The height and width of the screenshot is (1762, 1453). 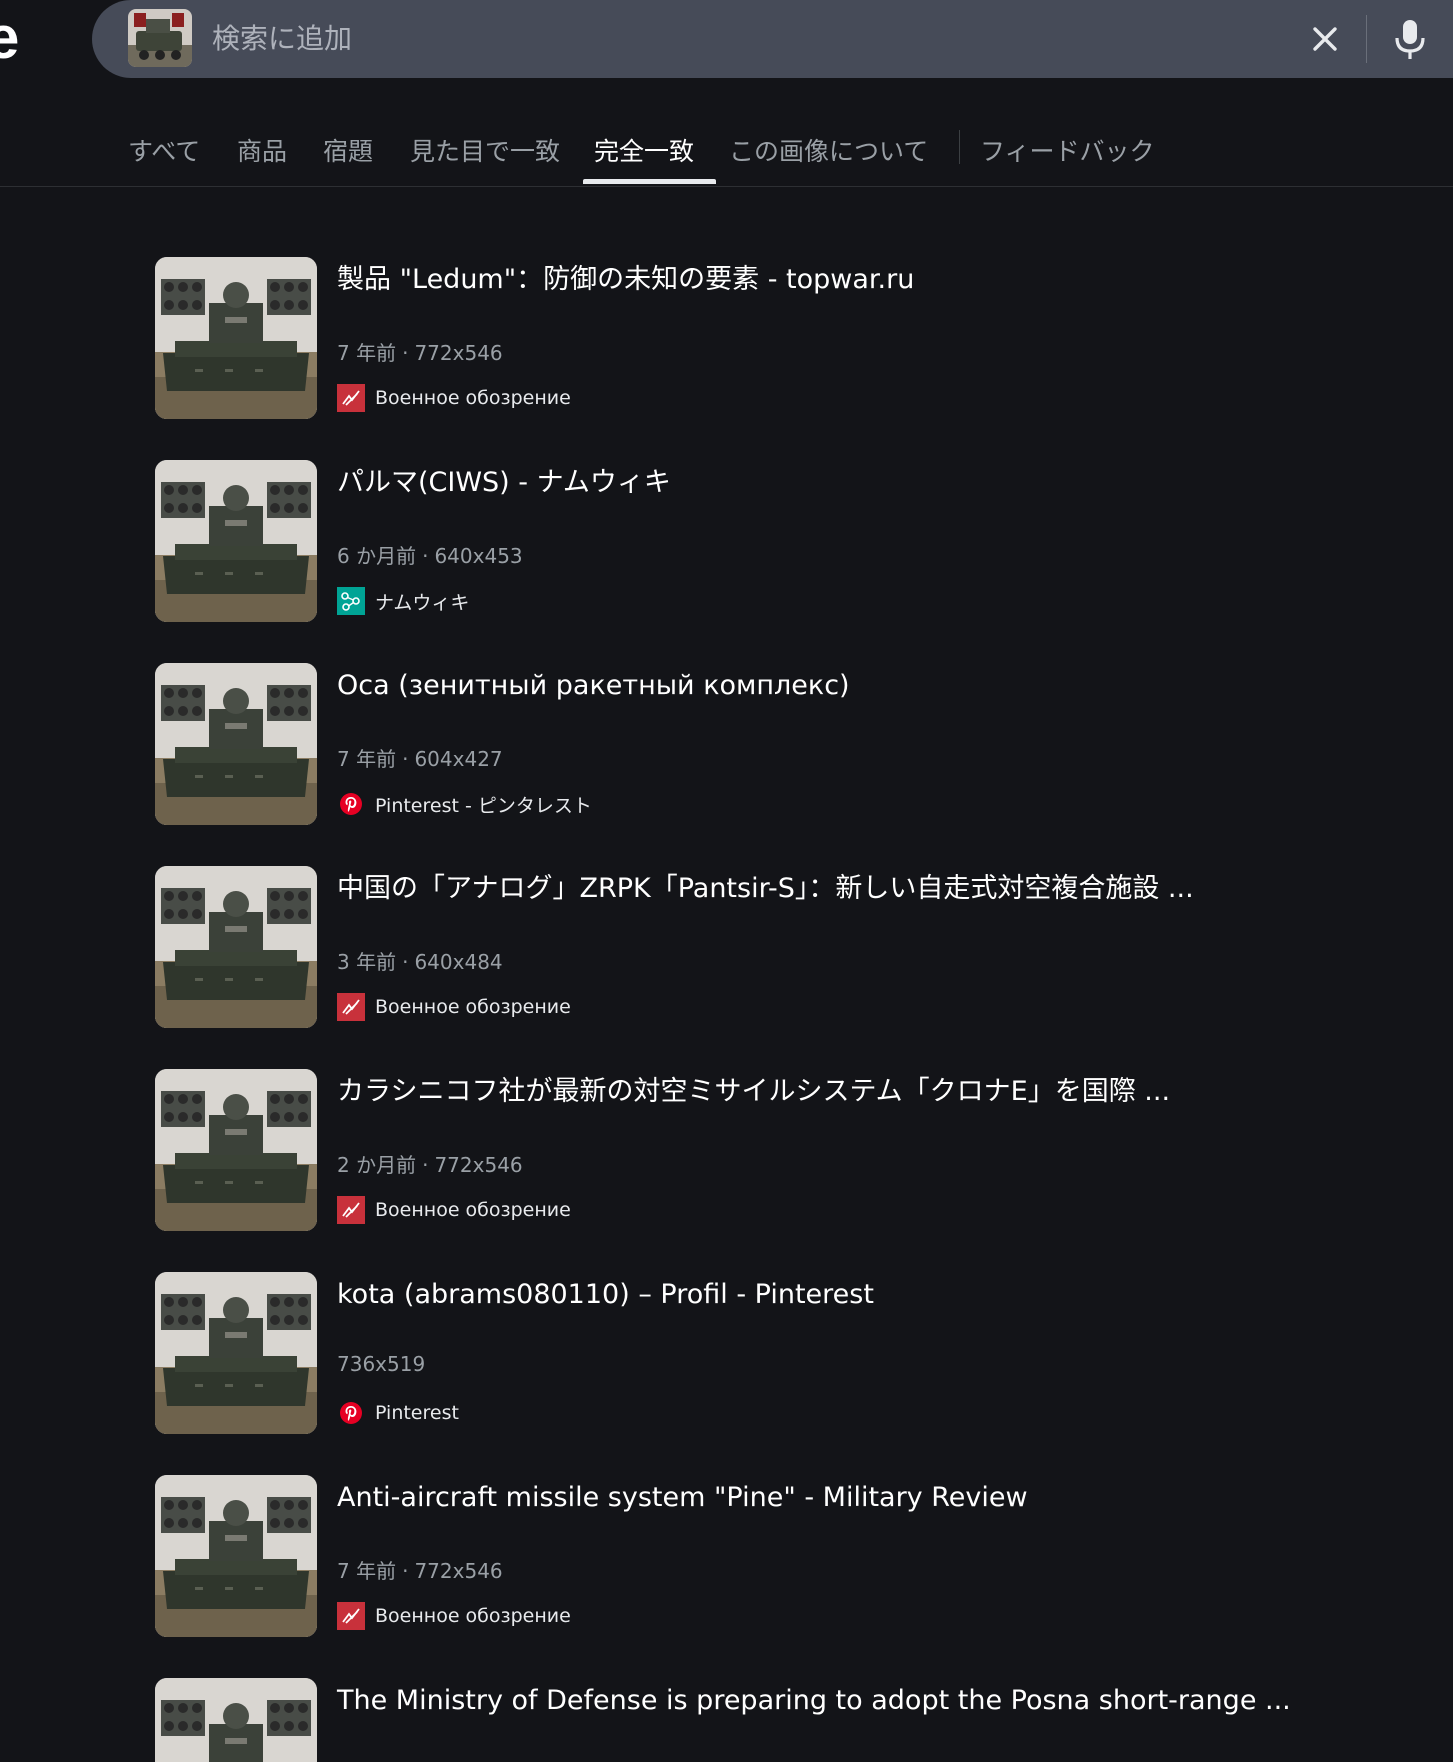 What do you see at coordinates (1067, 150) in the screenshot?
I see `tab-feedback: フィードバック` at bounding box center [1067, 150].